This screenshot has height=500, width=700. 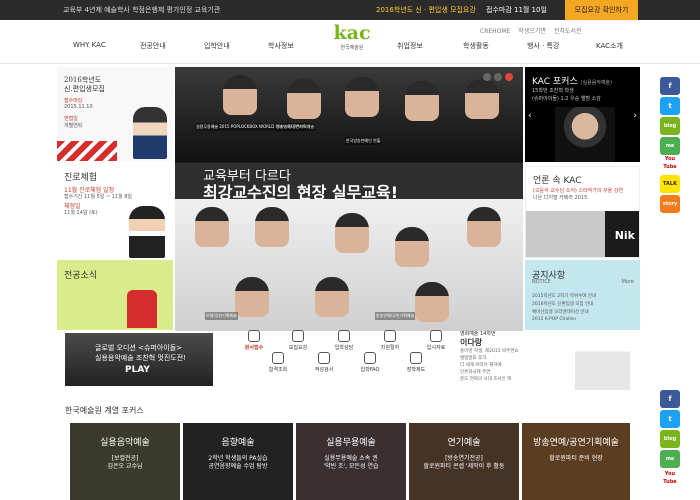 I want to click on tile-line: 할로윈파티 콘셉 '제작이 후 활동, so click(x=464, y=466).